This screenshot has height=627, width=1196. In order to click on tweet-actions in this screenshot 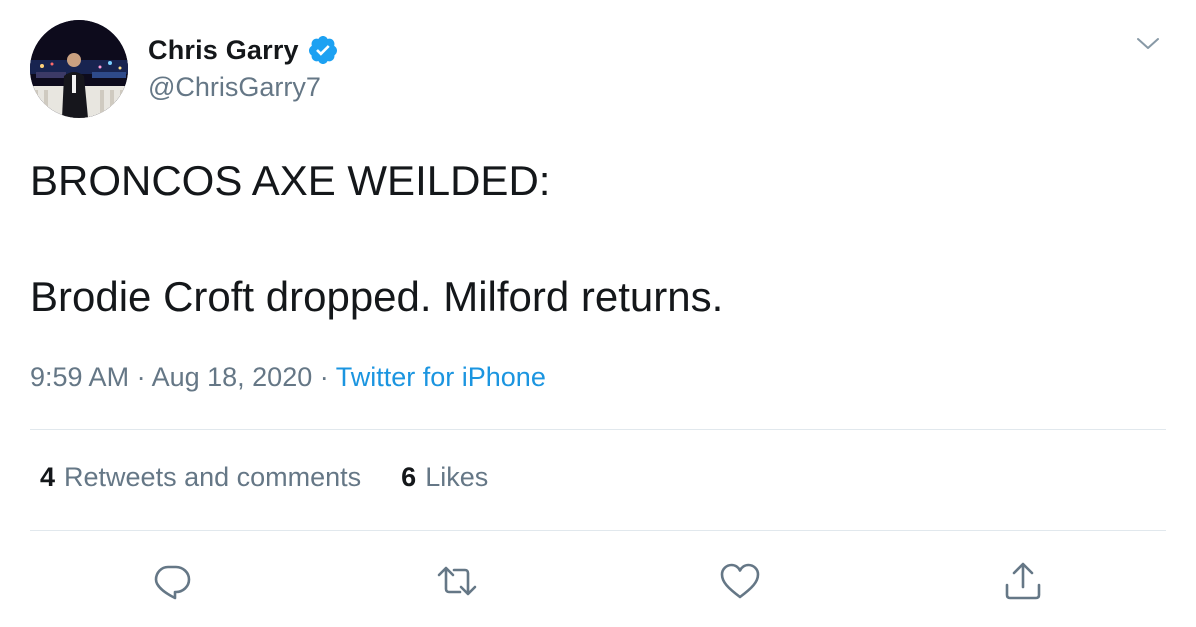, I will do `click(598, 580)`.